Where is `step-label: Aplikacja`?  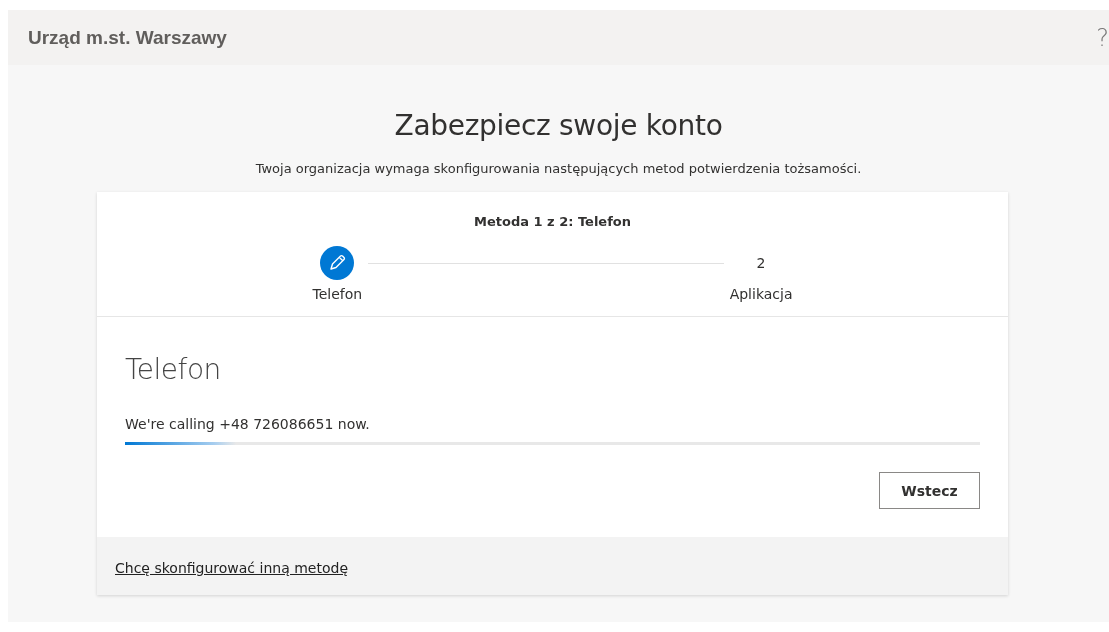 step-label: Aplikacja is located at coordinates (761, 294).